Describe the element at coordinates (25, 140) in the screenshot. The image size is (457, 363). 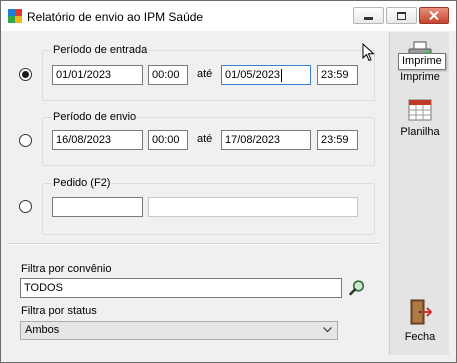
I see `radio-periodo-envio` at that location.